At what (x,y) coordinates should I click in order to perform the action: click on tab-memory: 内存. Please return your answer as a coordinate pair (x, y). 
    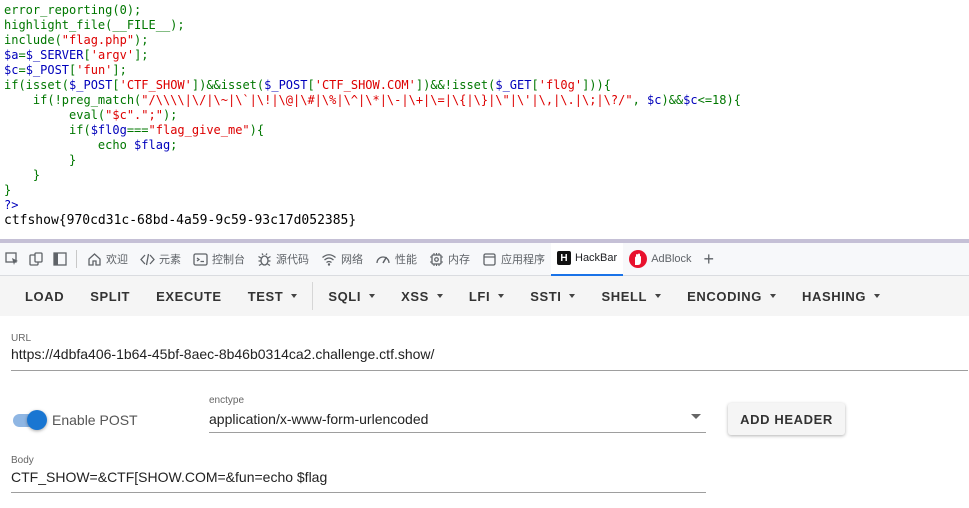
    Looking at the image, I should click on (449, 259).